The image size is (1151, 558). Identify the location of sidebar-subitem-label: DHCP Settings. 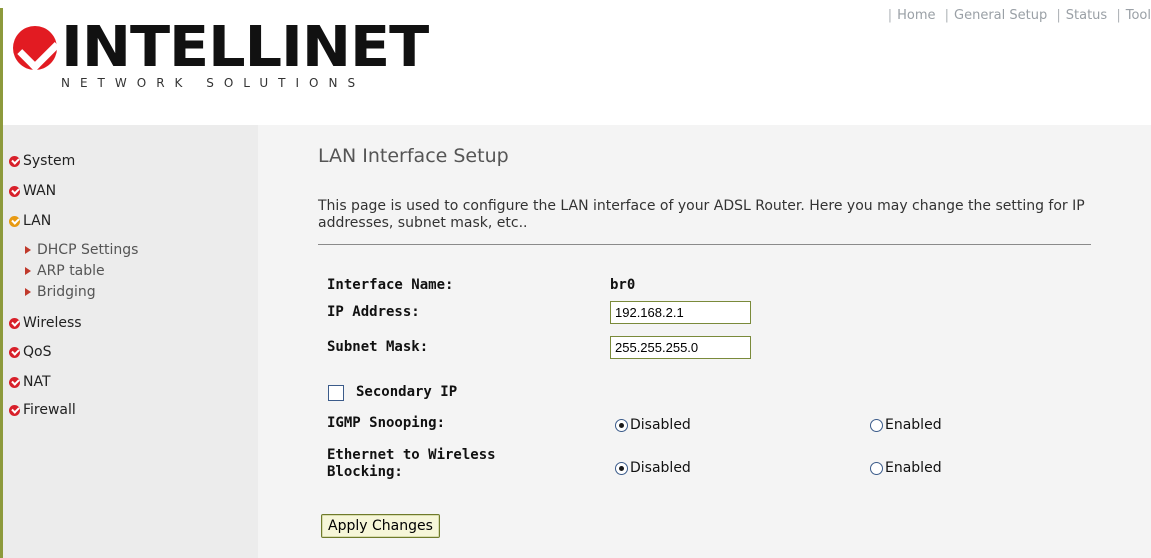
(88, 250).